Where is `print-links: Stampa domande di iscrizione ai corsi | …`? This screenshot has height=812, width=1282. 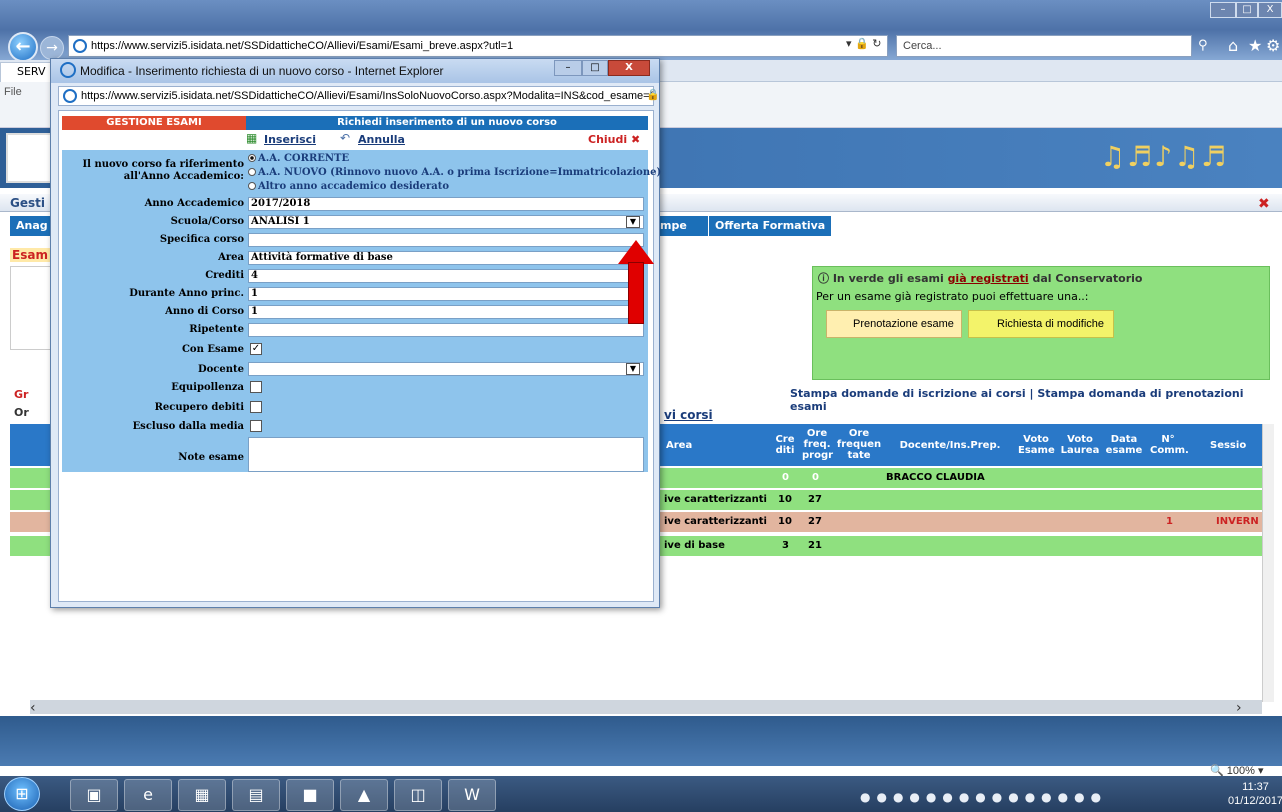 print-links: Stampa domande di iscrizione ai corsi | … is located at coordinates (1036, 400).